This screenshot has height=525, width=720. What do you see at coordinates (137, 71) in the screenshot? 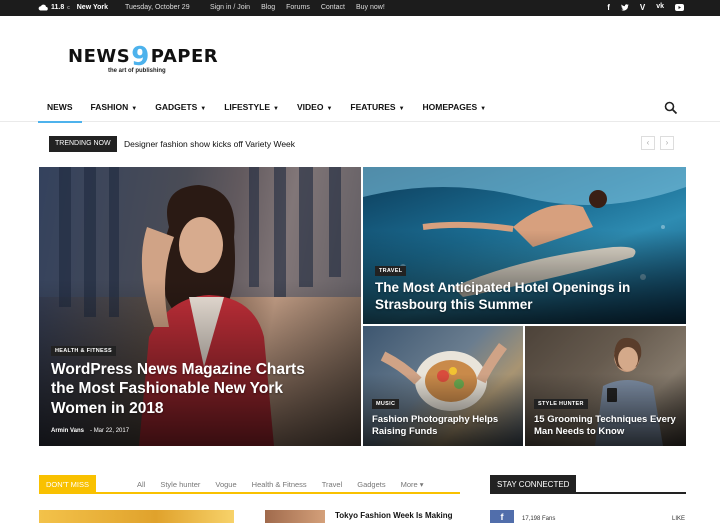
I see `logo-tagline: the art of publishing` at bounding box center [137, 71].